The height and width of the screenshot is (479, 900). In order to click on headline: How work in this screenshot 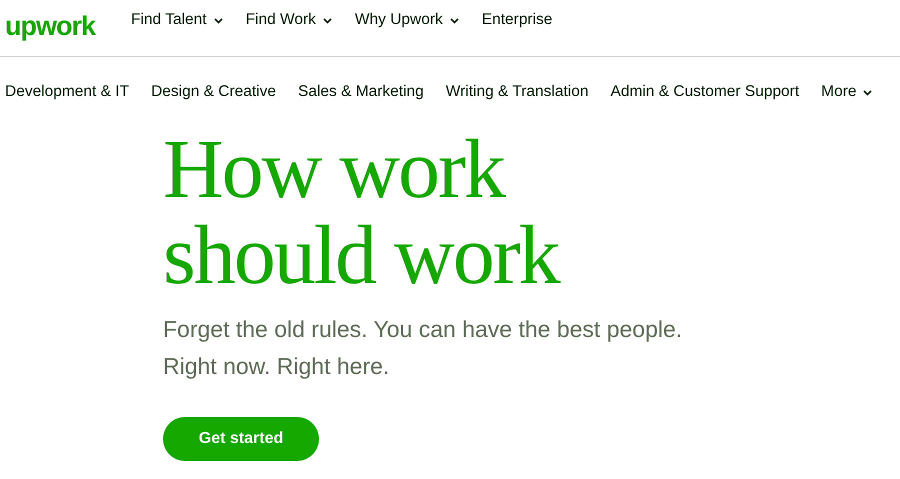, I will do `click(333, 170)`.